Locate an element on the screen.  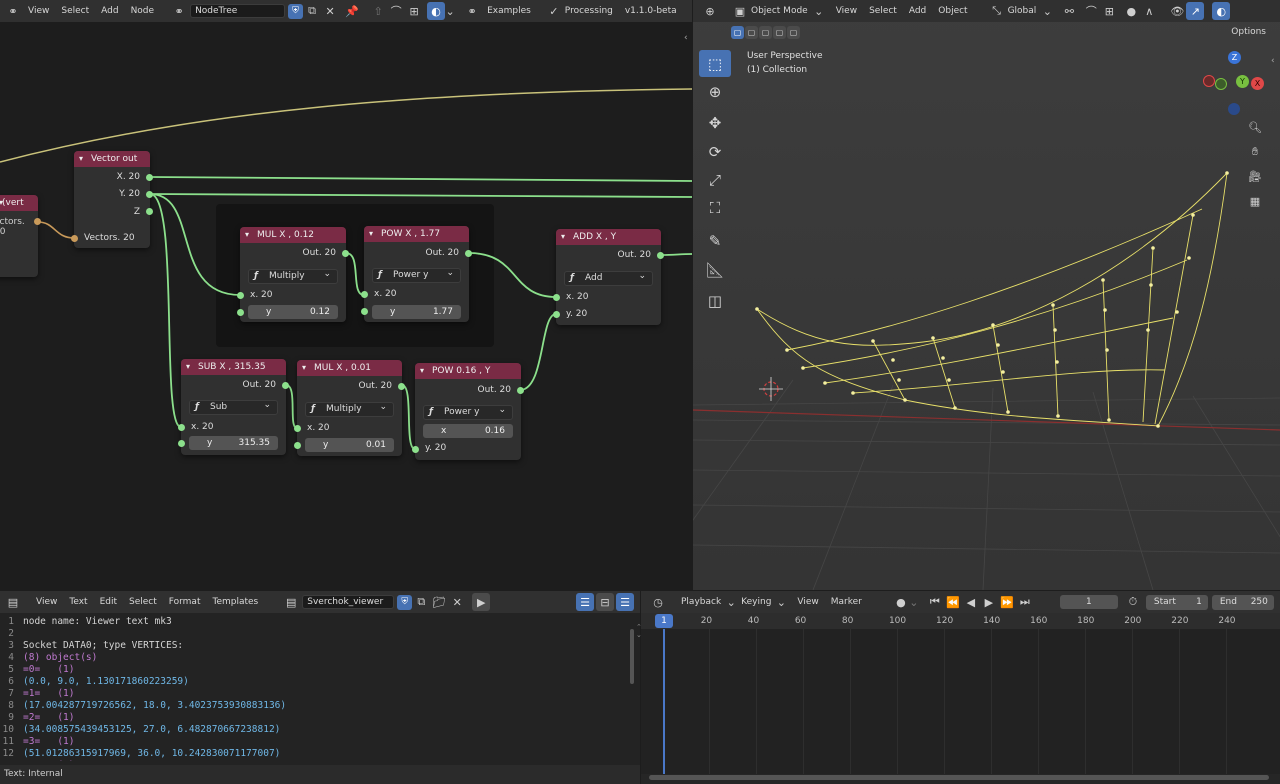
node-vertices-partial: (vert ectors. 20 is located at coordinates (20, 236).